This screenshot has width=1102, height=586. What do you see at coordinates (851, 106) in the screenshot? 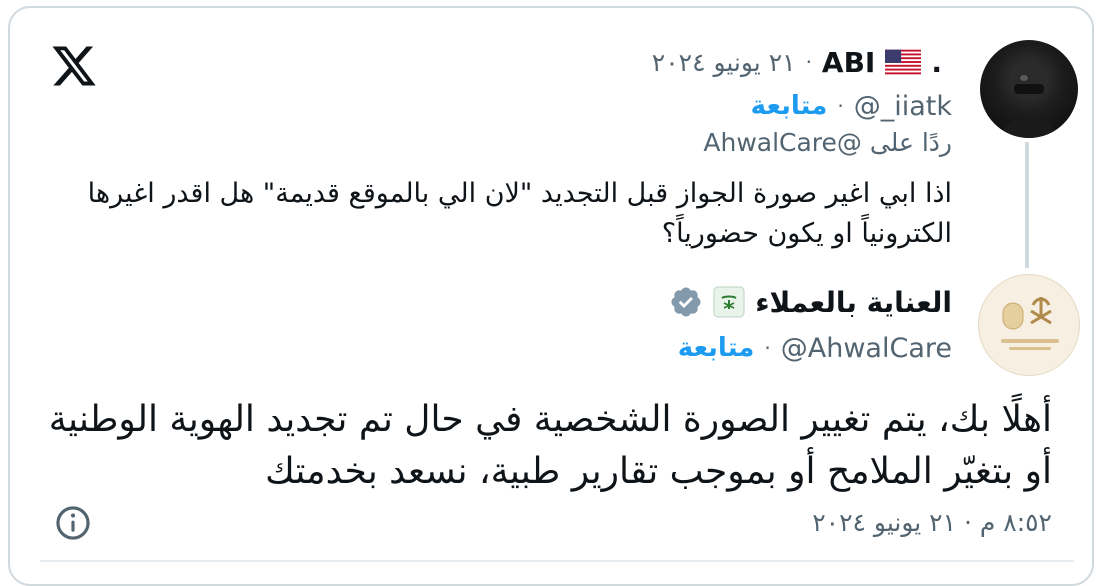
I see `reply-subheader: @_iiatk · متابعة` at bounding box center [851, 106].